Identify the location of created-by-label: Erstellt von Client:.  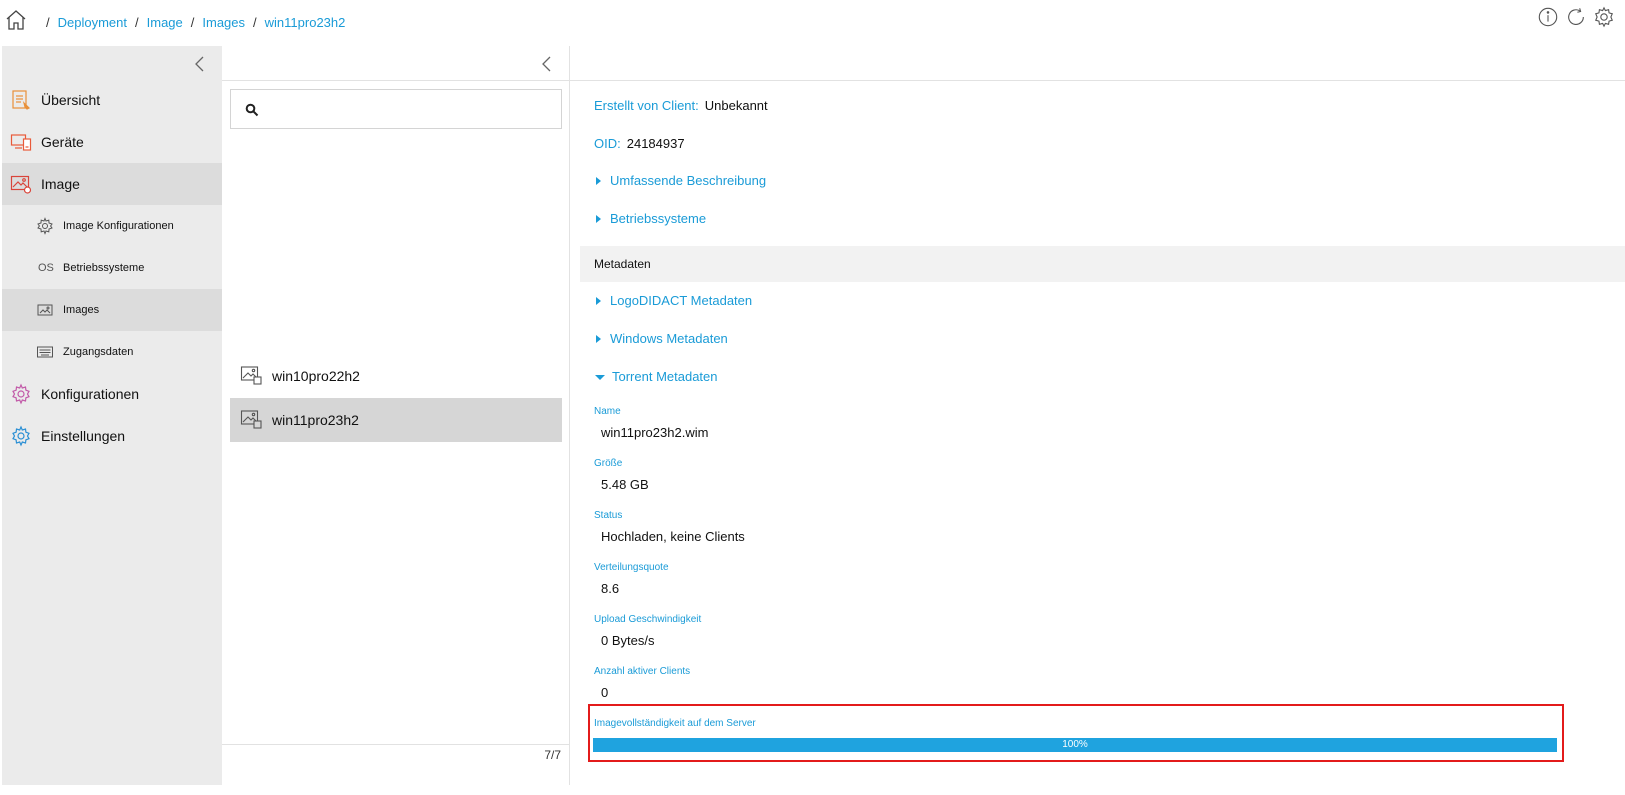
(646, 105).